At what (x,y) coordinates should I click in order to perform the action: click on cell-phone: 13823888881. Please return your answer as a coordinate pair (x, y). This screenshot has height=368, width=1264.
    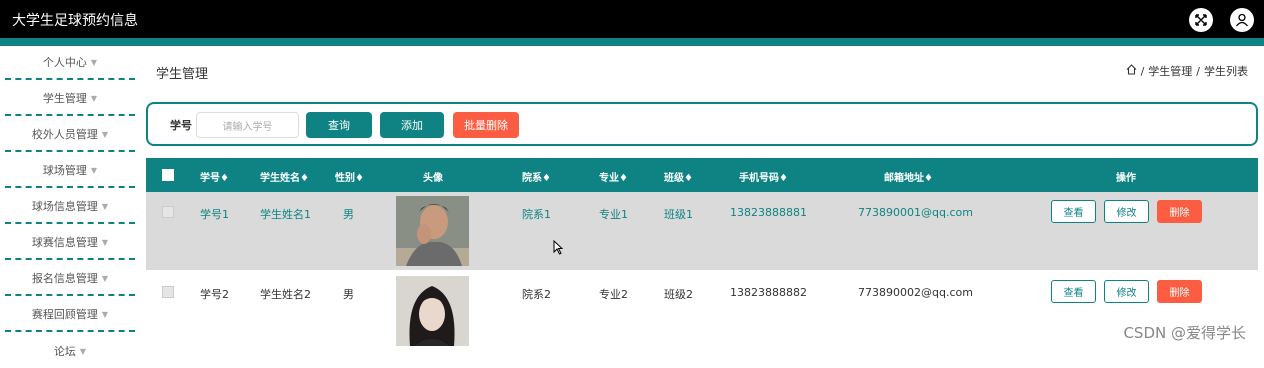
    Looking at the image, I should click on (768, 212).